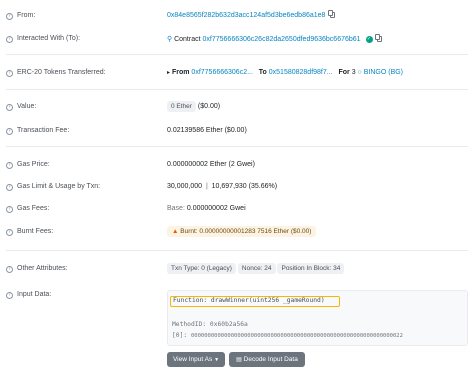 This screenshot has width=474, height=375. What do you see at coordinates (180, 335) in the screenshot?
I see `param-index: [0]:` at bounding box center [180, 335].